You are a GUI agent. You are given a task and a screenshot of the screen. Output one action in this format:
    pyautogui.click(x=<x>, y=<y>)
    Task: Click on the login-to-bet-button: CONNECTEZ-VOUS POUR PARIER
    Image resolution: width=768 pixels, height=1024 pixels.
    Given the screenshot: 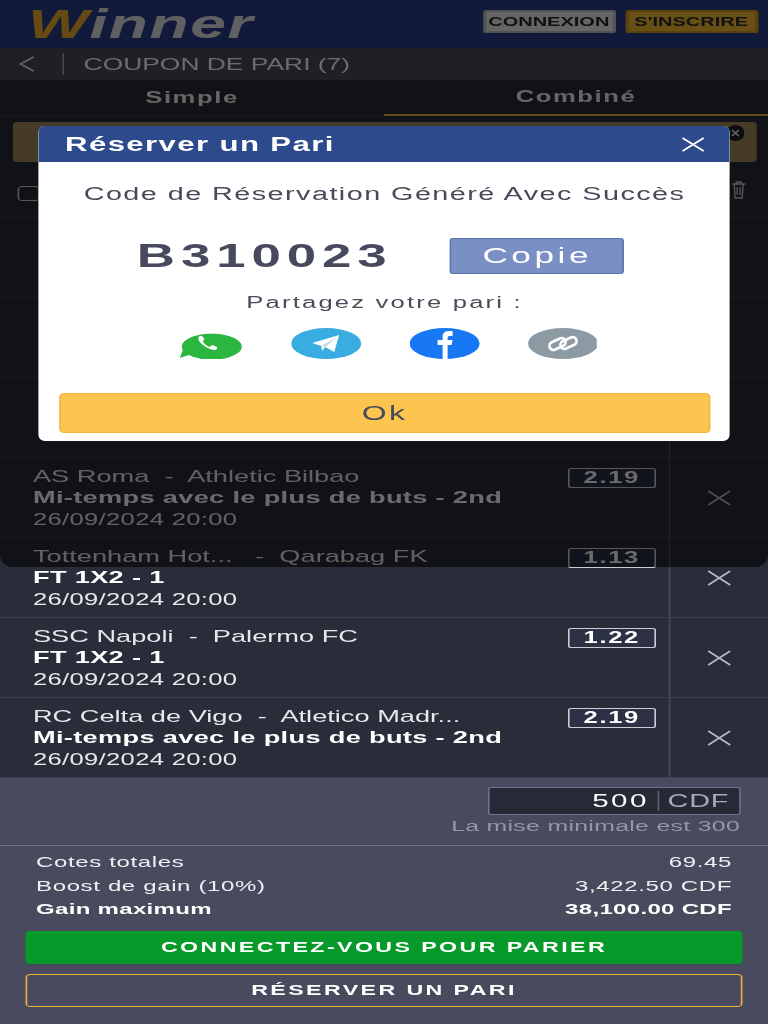 What is the action you would take?
    pyautogui.click(x=384, y=947)
    